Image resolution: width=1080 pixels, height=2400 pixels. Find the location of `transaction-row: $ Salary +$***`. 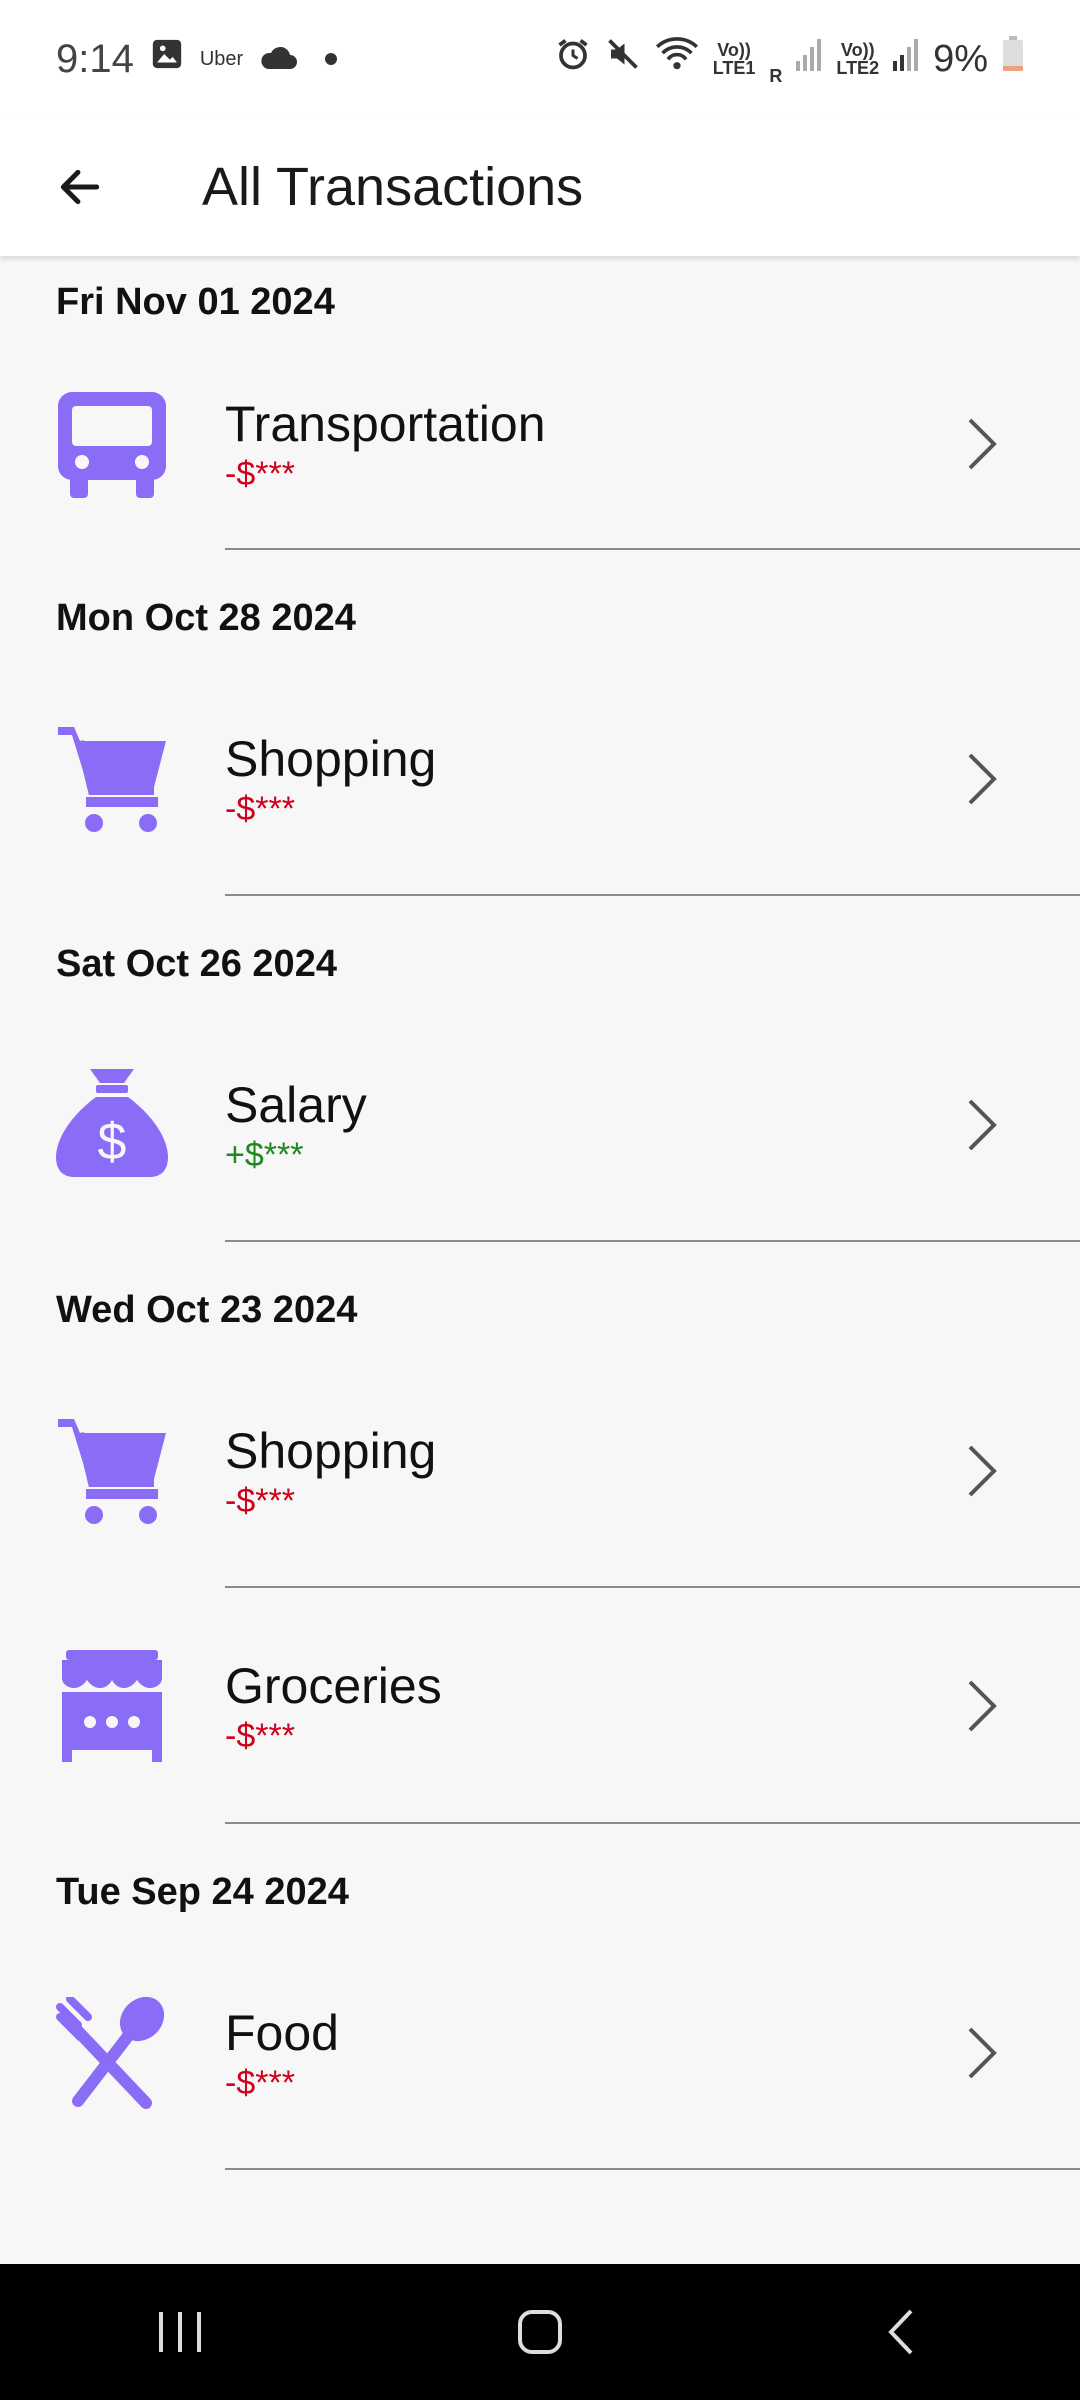

transaction-row: $ Salary +$*** is located at coordinates (540, 1125).